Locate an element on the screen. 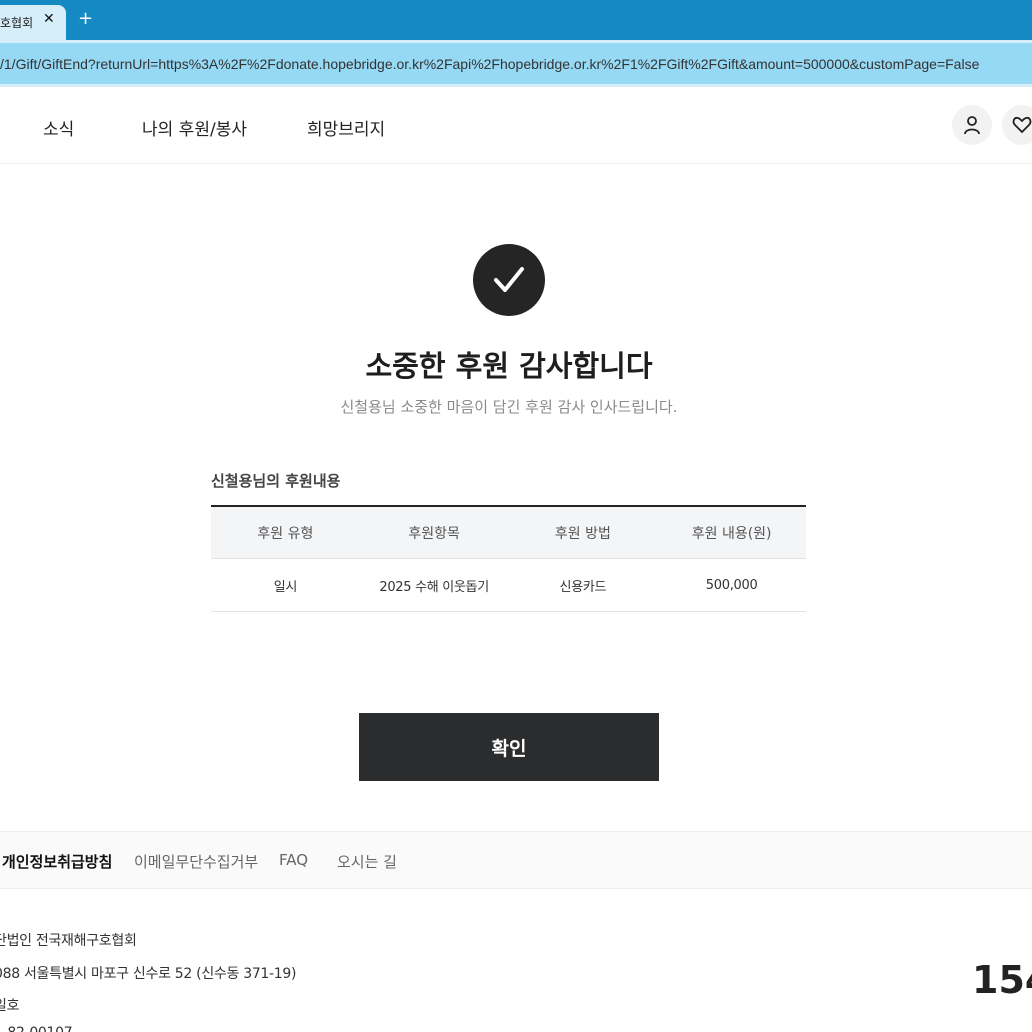 The image size is (1032, 1032). user-icon is located at coordinates (972, 125).